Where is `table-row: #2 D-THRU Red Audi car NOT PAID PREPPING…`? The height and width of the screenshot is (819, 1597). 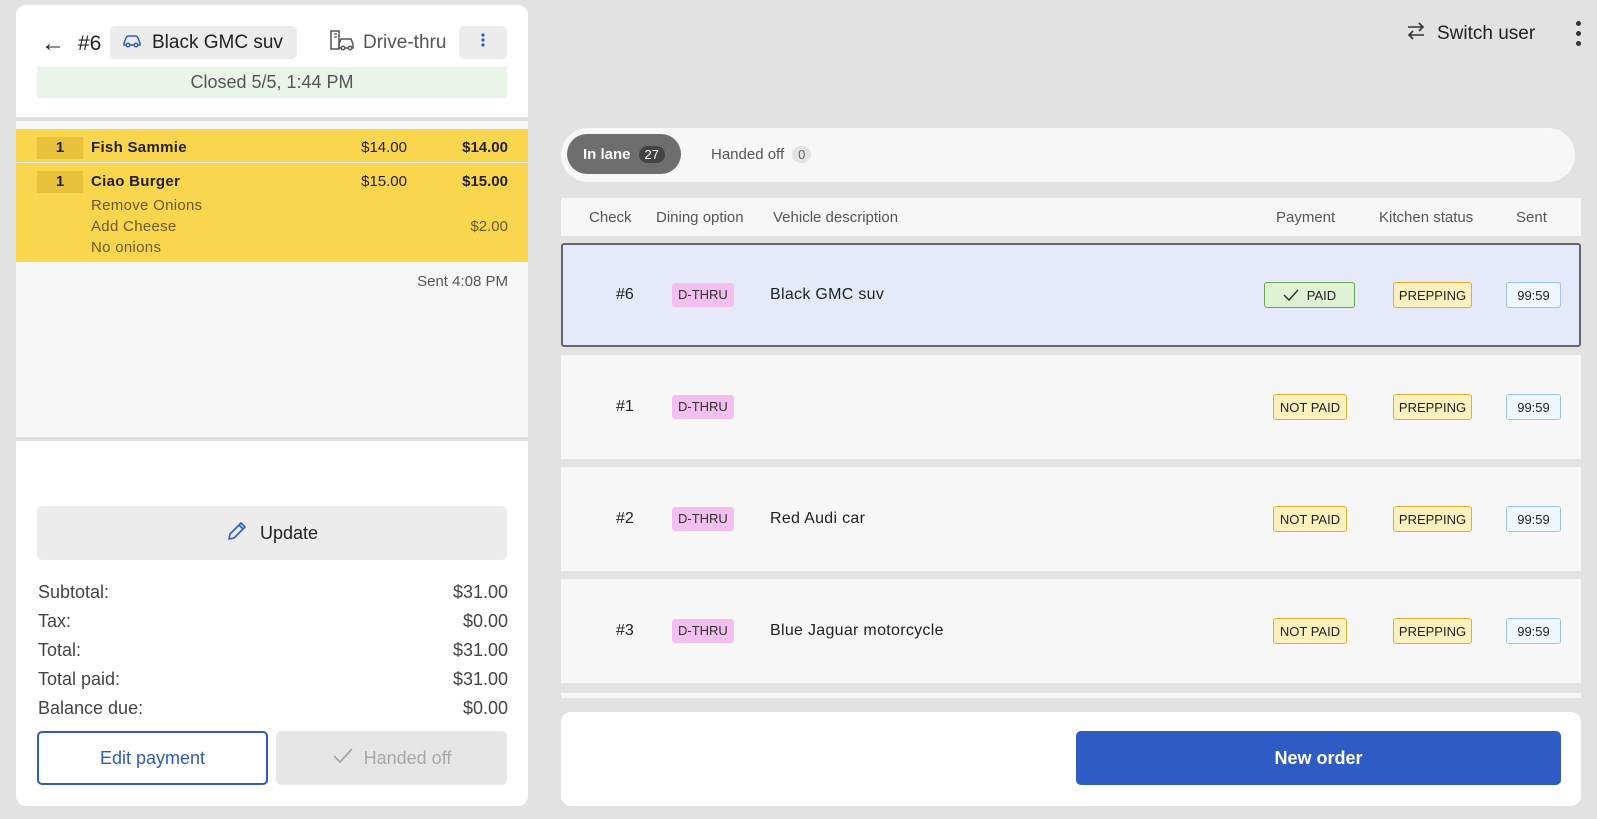 table-row: #2 D-THRU Red Audi car NOT PAID PREPPING… is located at coordinates (1071, 519).